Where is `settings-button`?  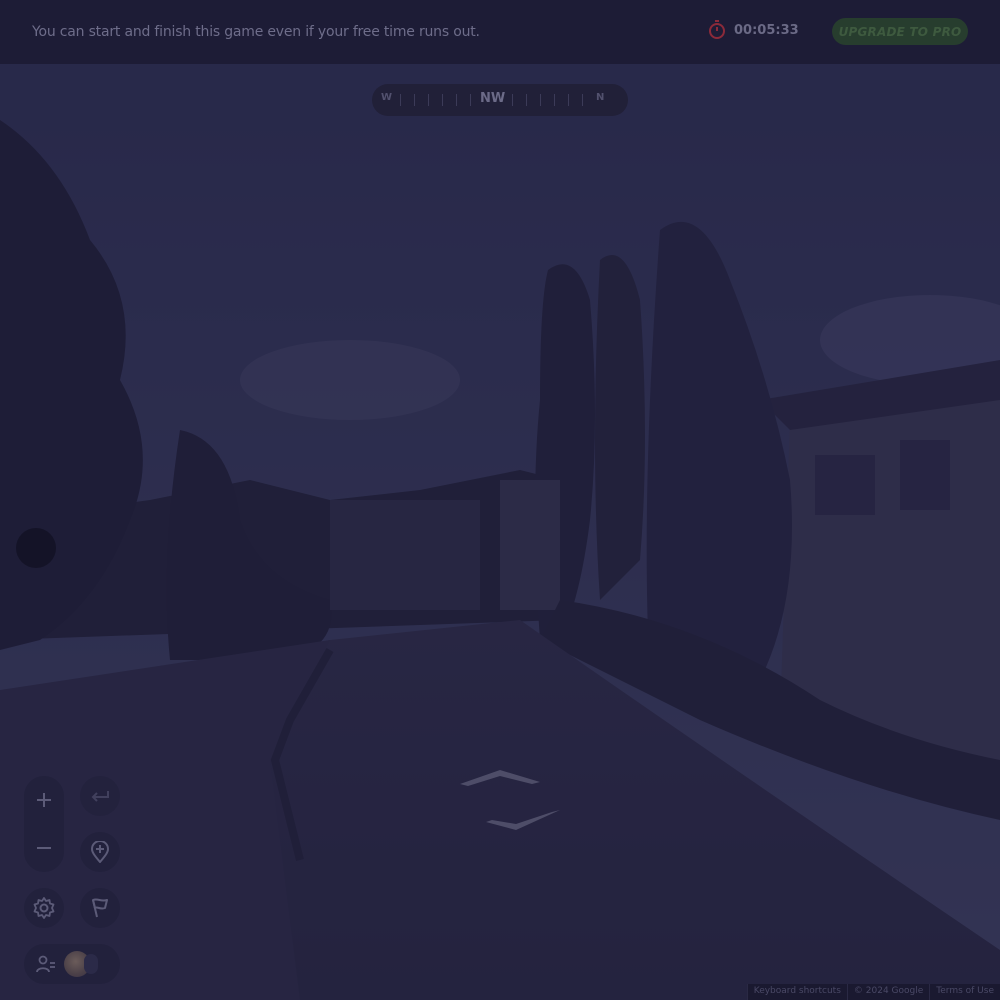
settings-button is located at coordinates (44, 908).